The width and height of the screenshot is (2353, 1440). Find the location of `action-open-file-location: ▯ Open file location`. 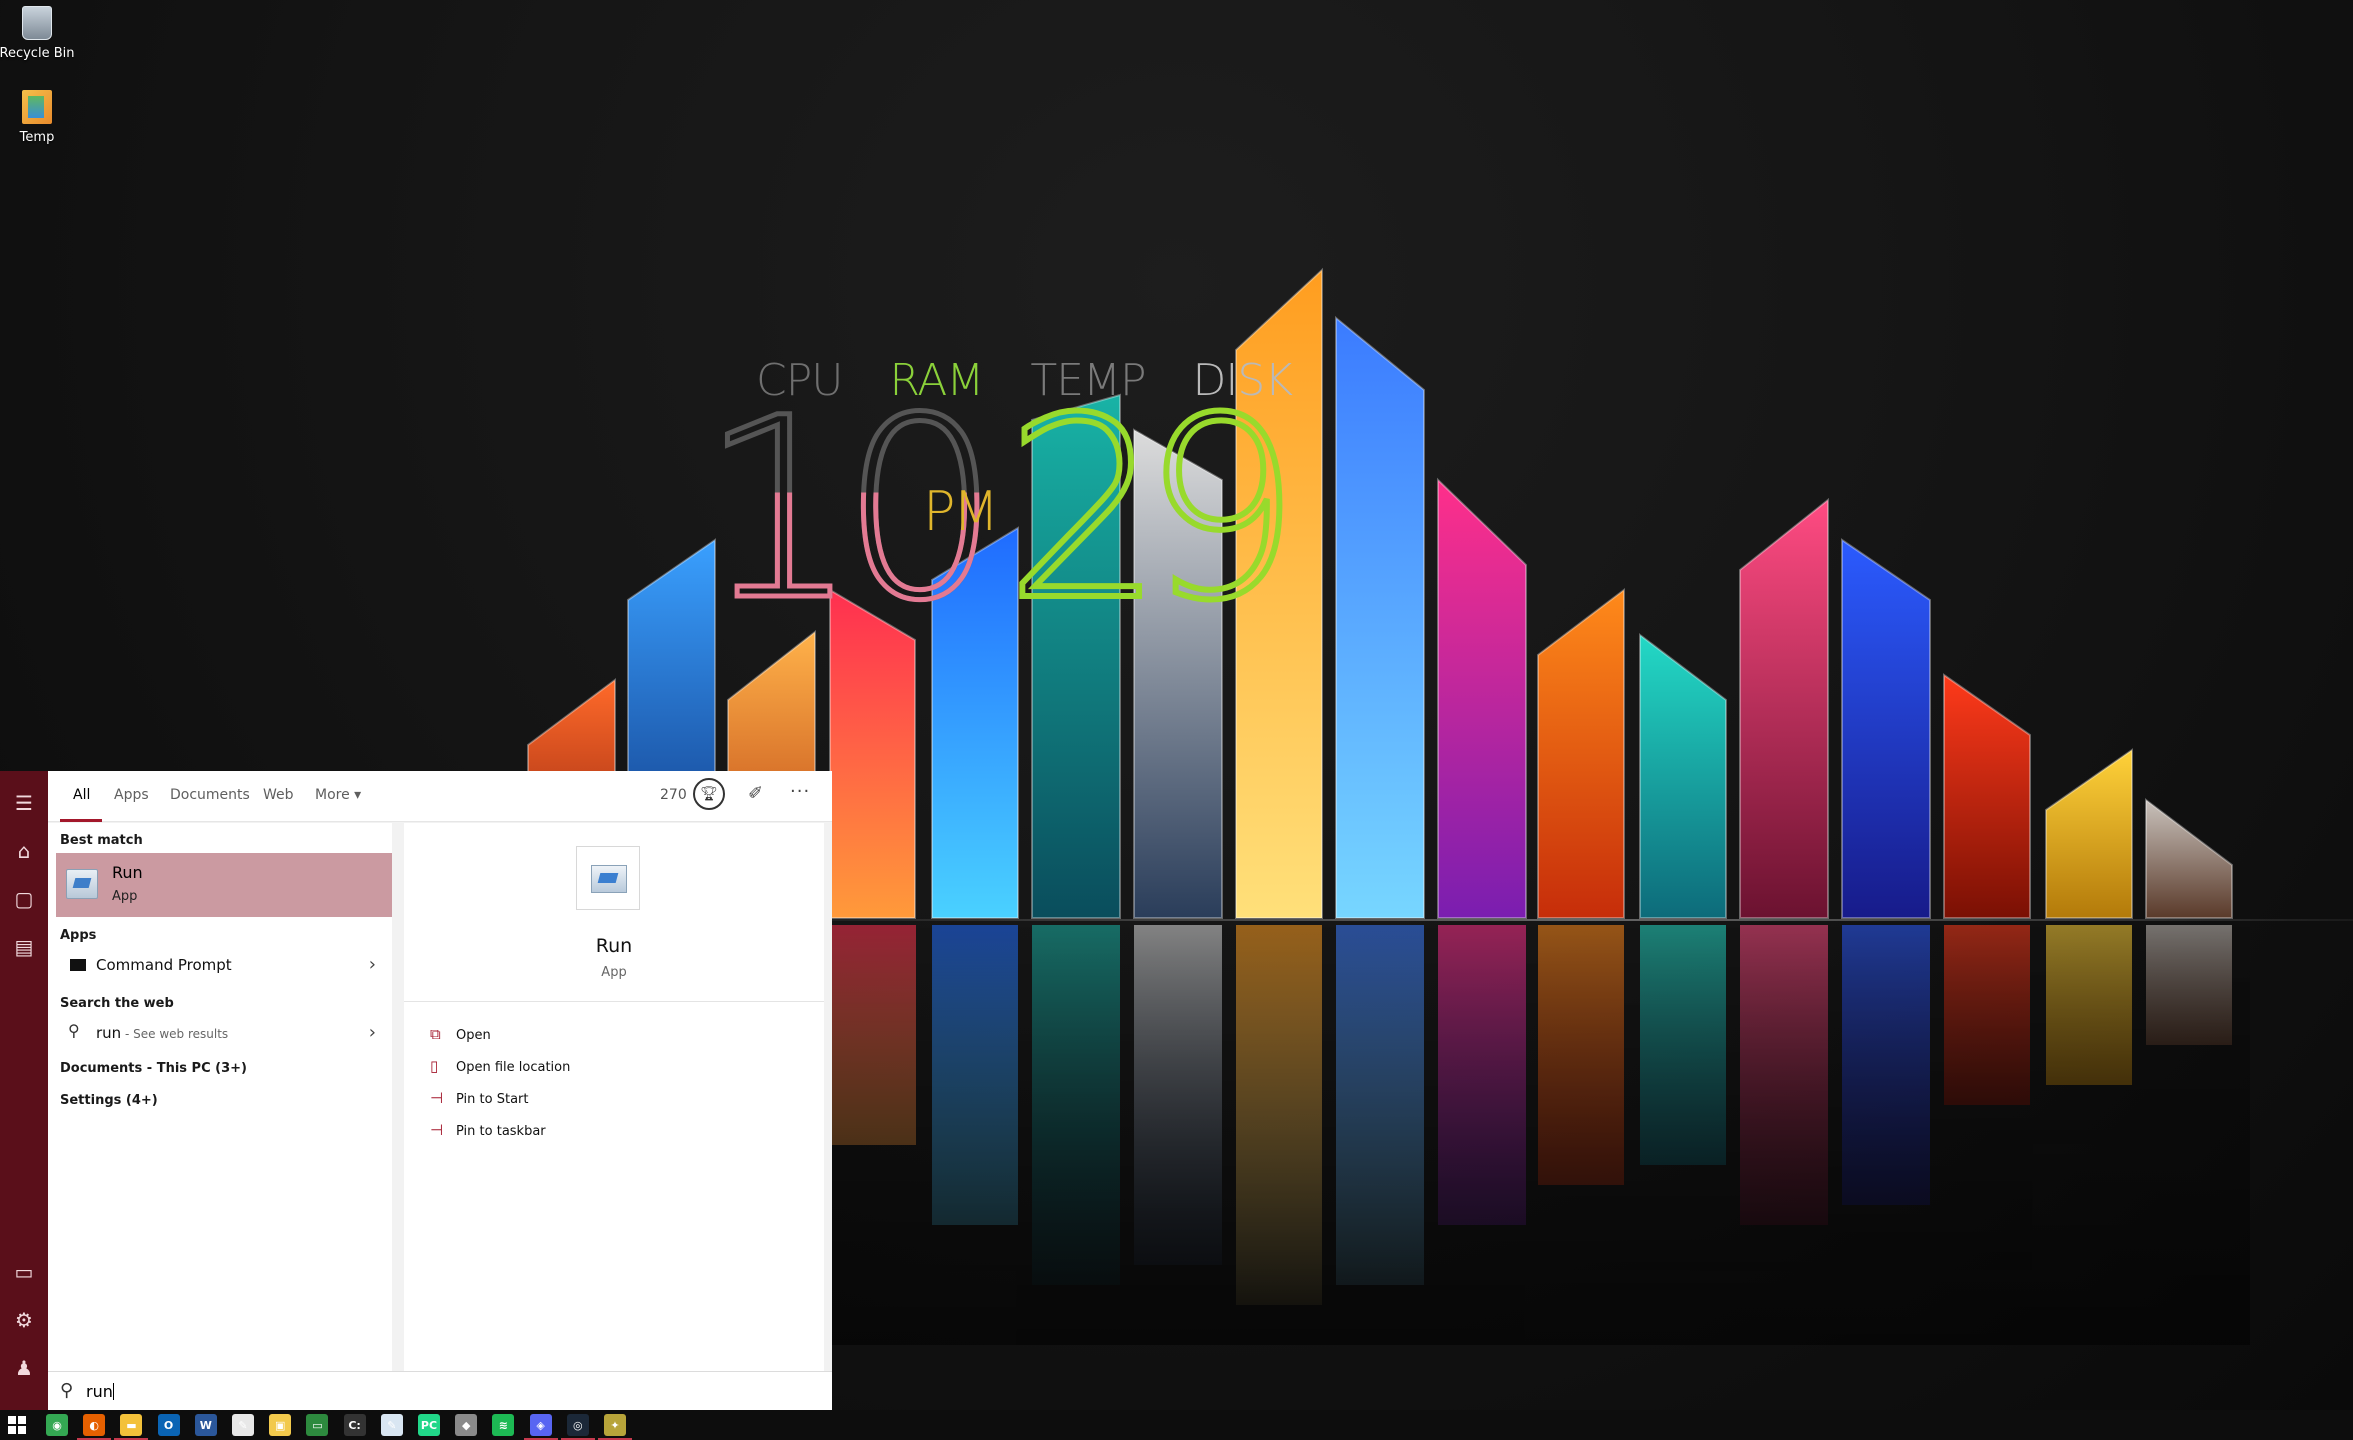

action-open-file-location: ▯ Open file location is located at coordinates (620, 1067).